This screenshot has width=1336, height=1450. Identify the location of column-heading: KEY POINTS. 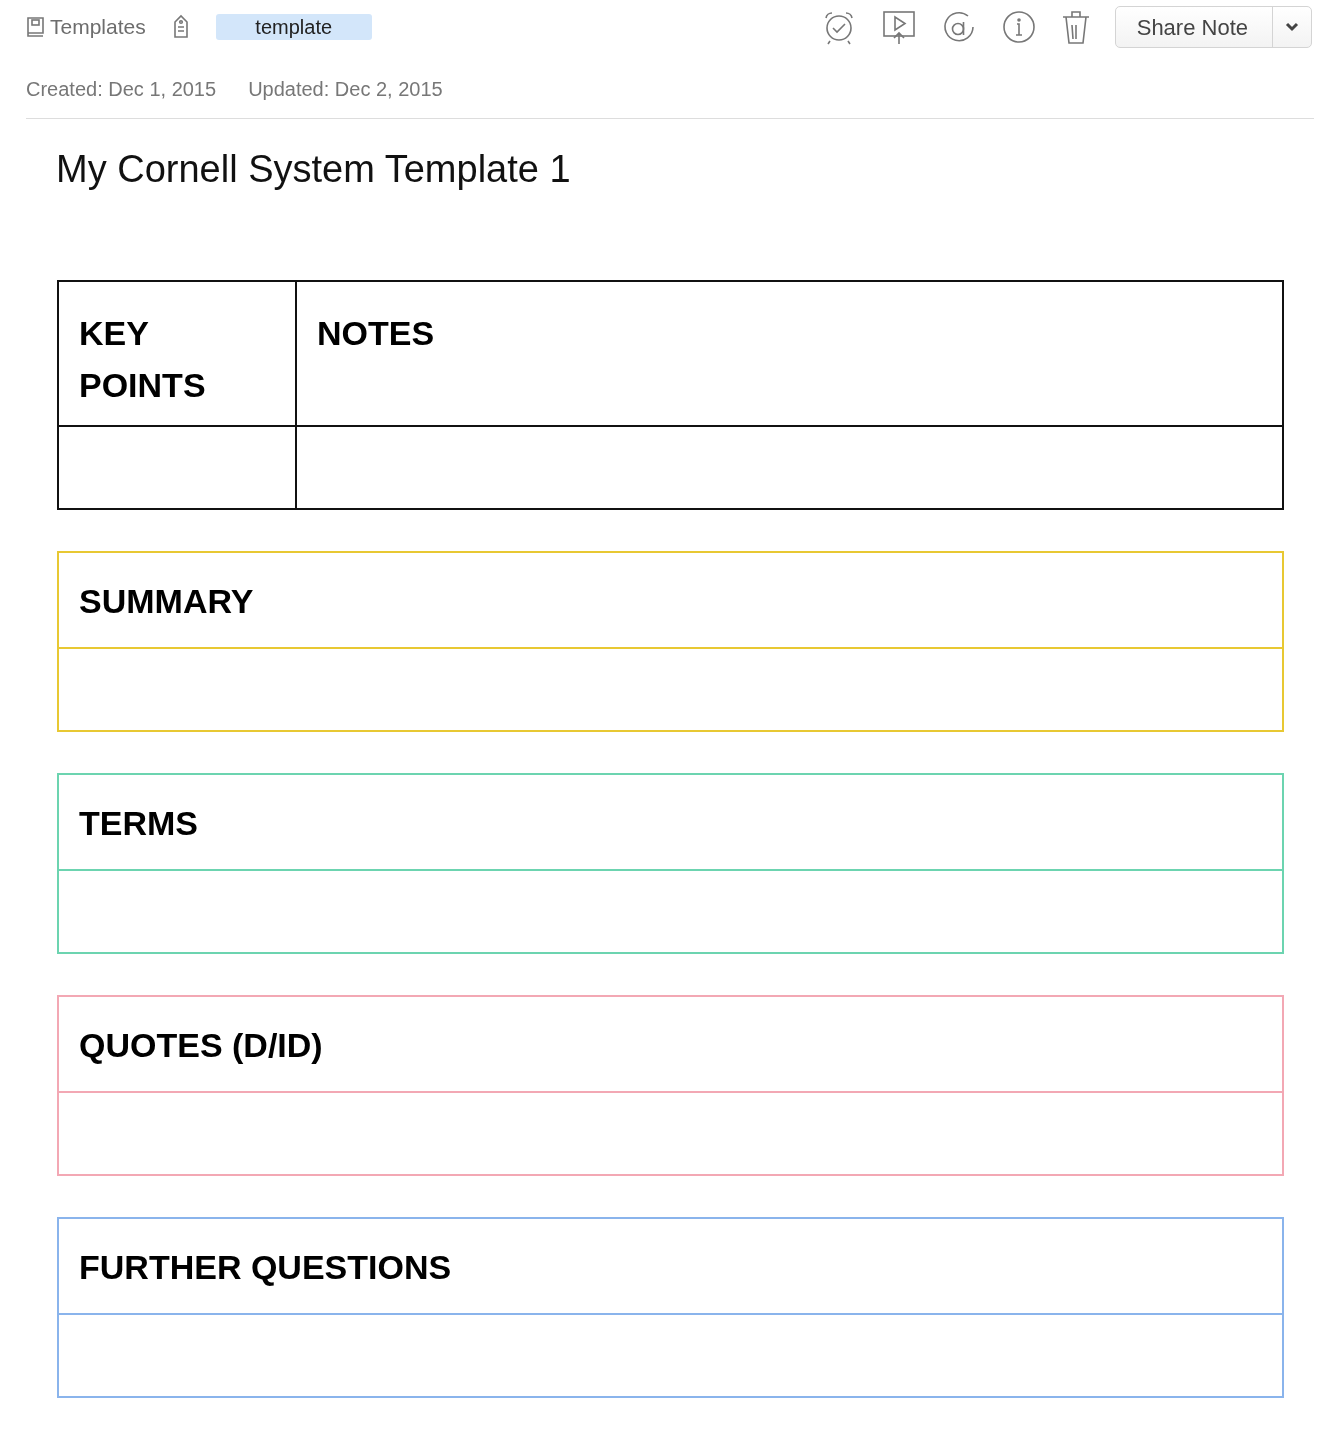
(143, 359).